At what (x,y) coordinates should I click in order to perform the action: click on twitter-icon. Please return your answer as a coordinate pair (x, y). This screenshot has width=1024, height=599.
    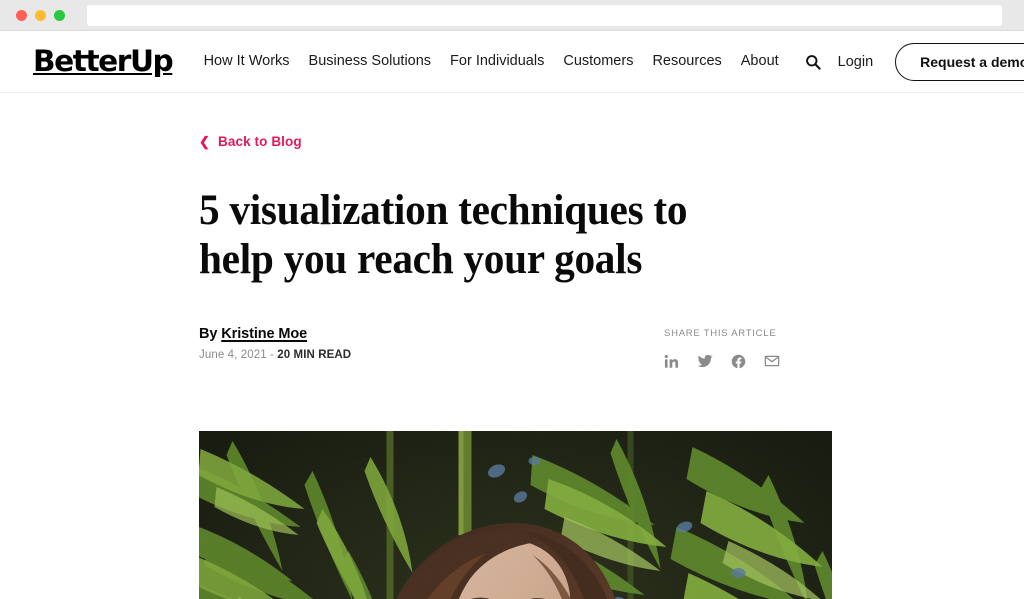
    Looking at the image, I should click on (705, 361).